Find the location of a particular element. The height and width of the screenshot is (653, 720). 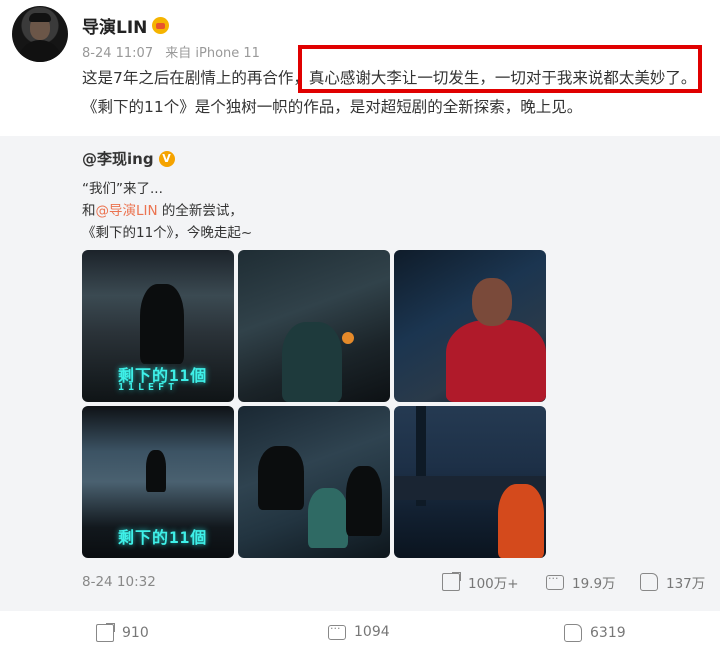

repost-date: 8-24 10:32 is located at coordinates (119, 582).